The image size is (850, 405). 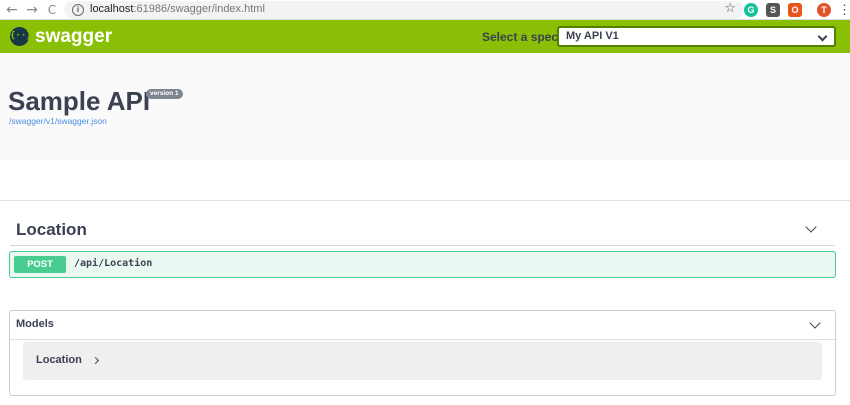 What do you see at coordinates (520, 37) in the screenshot?
I see `select-spec-label: Select a spec` at bounding box center [520, 37].